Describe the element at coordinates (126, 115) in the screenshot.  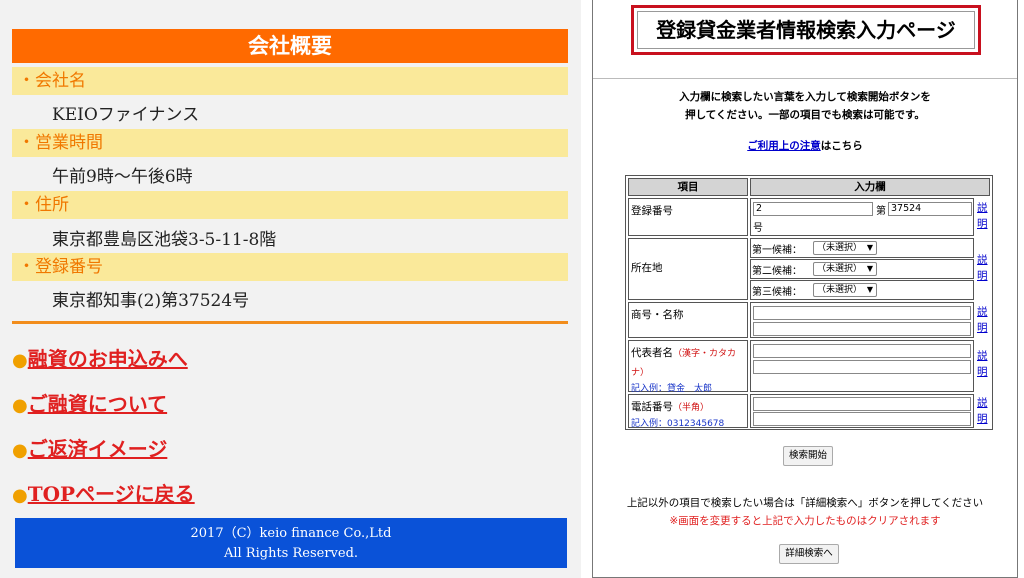
I see `company-name-value: KEIOファイナンス` at that location.